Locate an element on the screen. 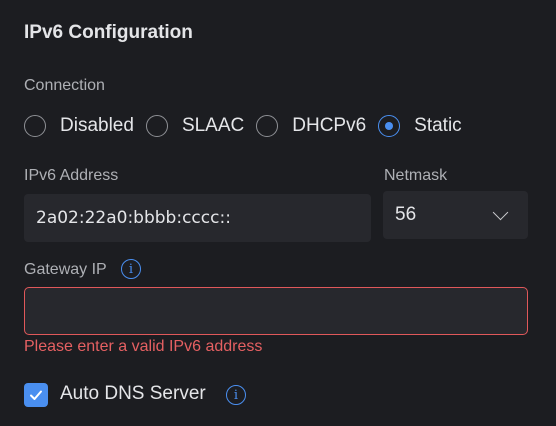 This screenshot has width=556, height=426. radio-label-disabled: Disabled is located at coordinates (97, 125).